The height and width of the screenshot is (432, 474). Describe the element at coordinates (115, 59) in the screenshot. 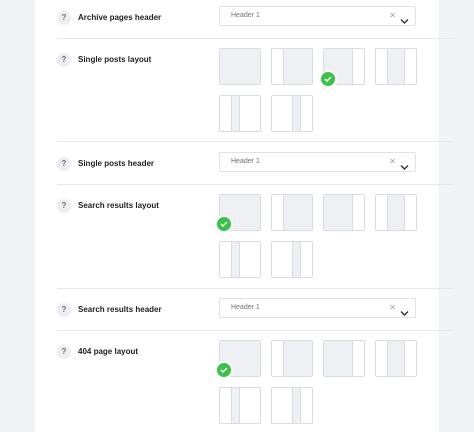

I see `single-layout-label: Single posts layout` at that location.